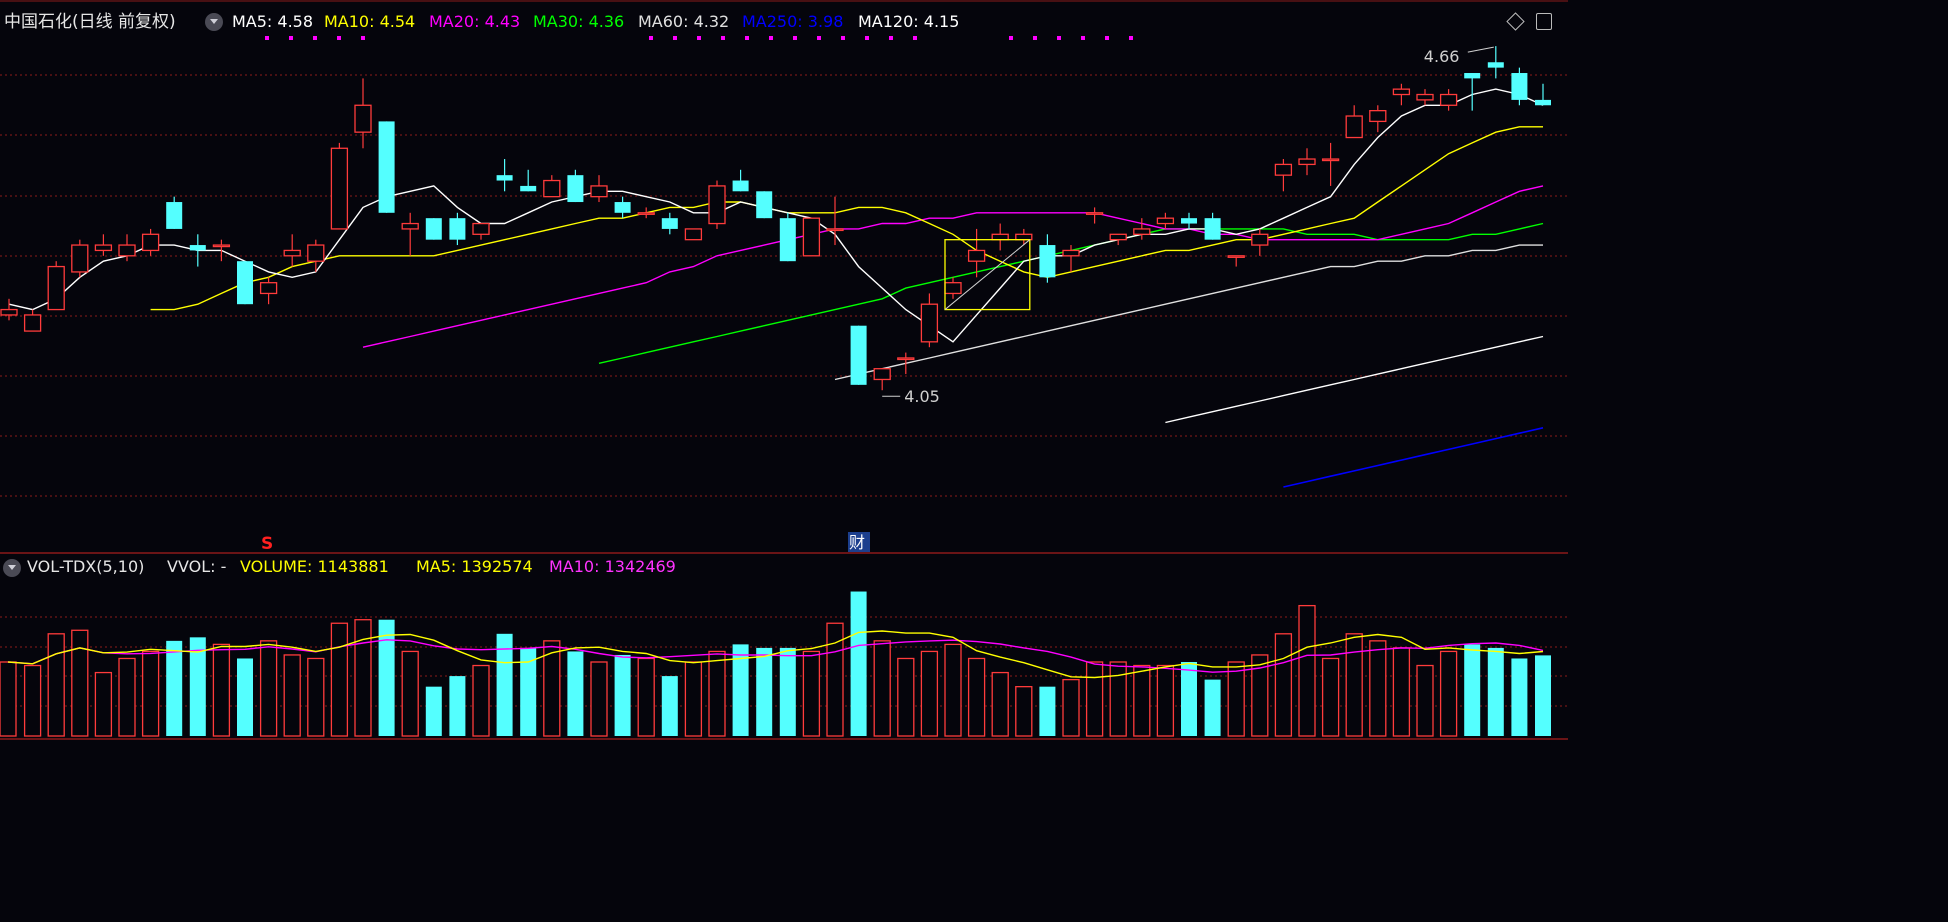 Image resolution: width=1948 pixels, height=922 pixels. What do you see at coordinates (1480, 49) in the screenshot?
I see `high-arrow-line` at bounding box center [1480, 49].